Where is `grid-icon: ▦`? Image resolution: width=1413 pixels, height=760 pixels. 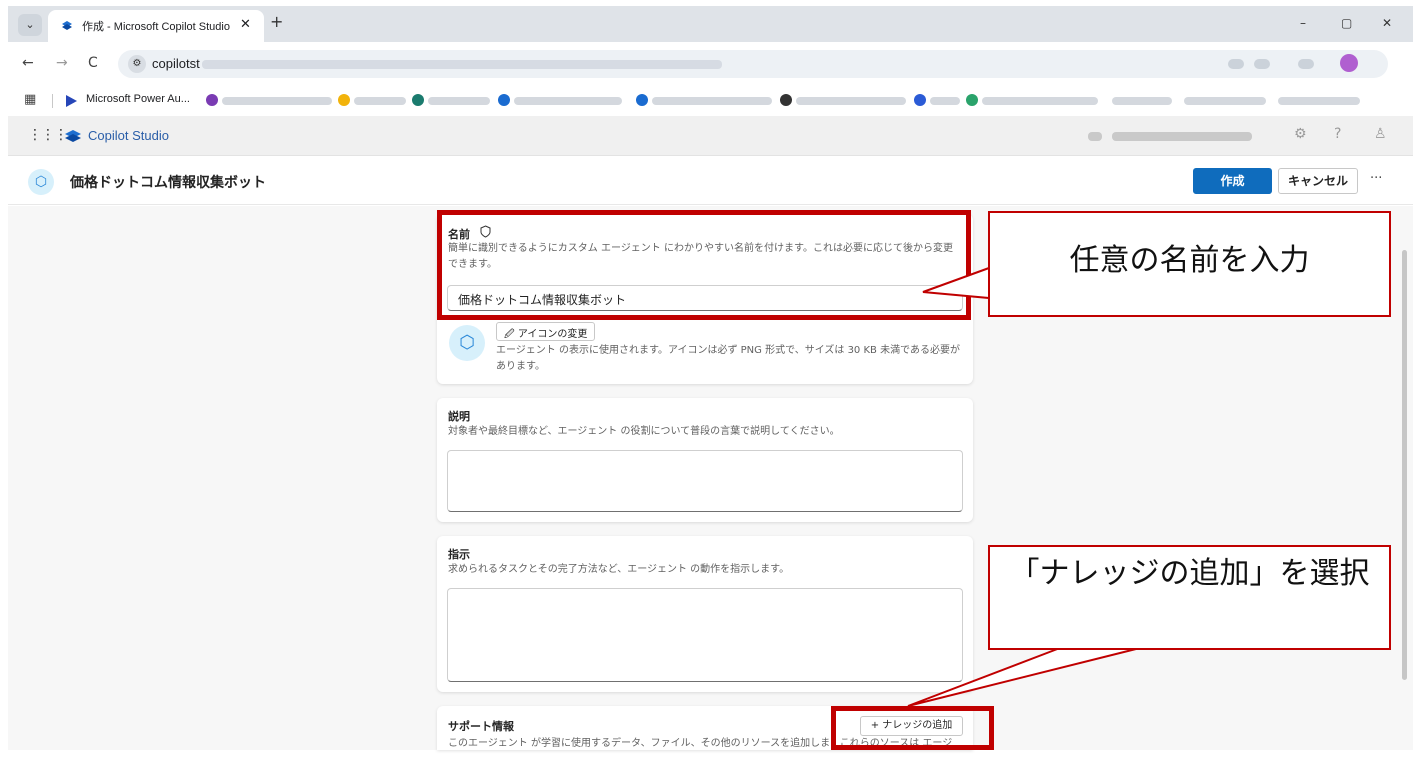
grid-icon: ▦ is located at coordinates (30, 99).